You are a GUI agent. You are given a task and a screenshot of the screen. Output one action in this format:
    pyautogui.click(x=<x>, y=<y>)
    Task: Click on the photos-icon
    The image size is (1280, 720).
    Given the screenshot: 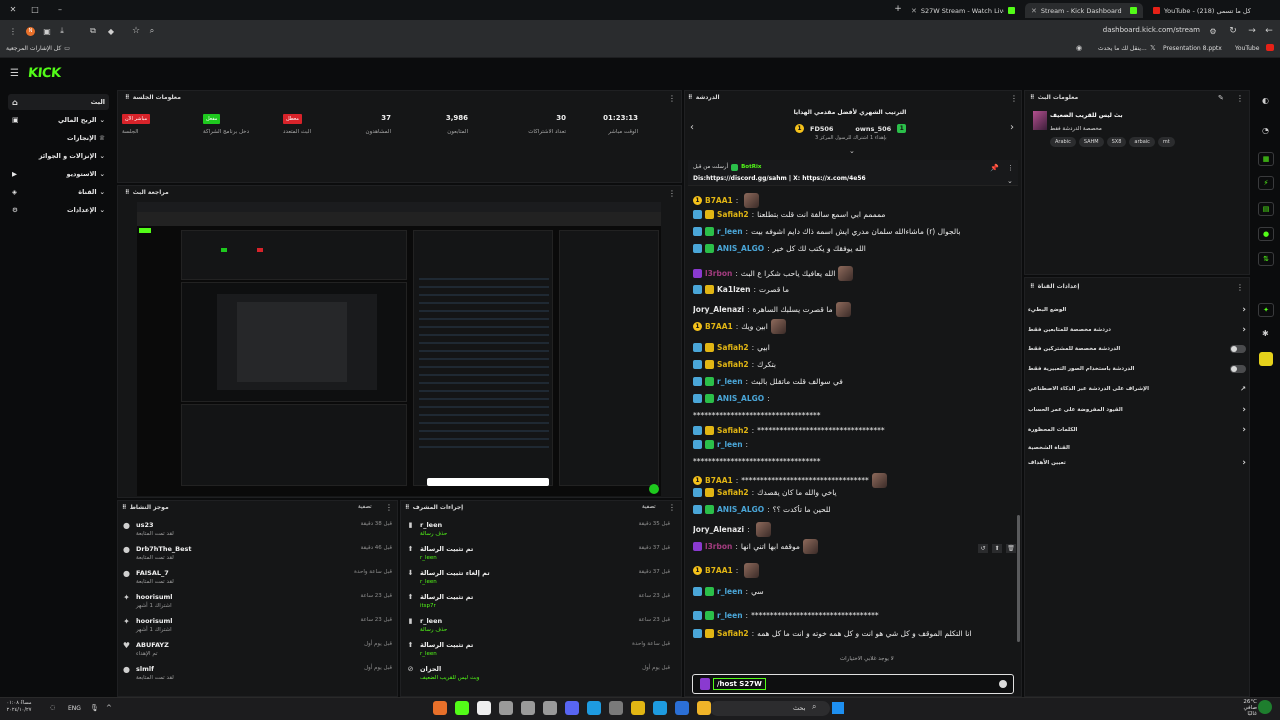 What is the action you would take?
    pyautogui.click(x=594, y=708)
    